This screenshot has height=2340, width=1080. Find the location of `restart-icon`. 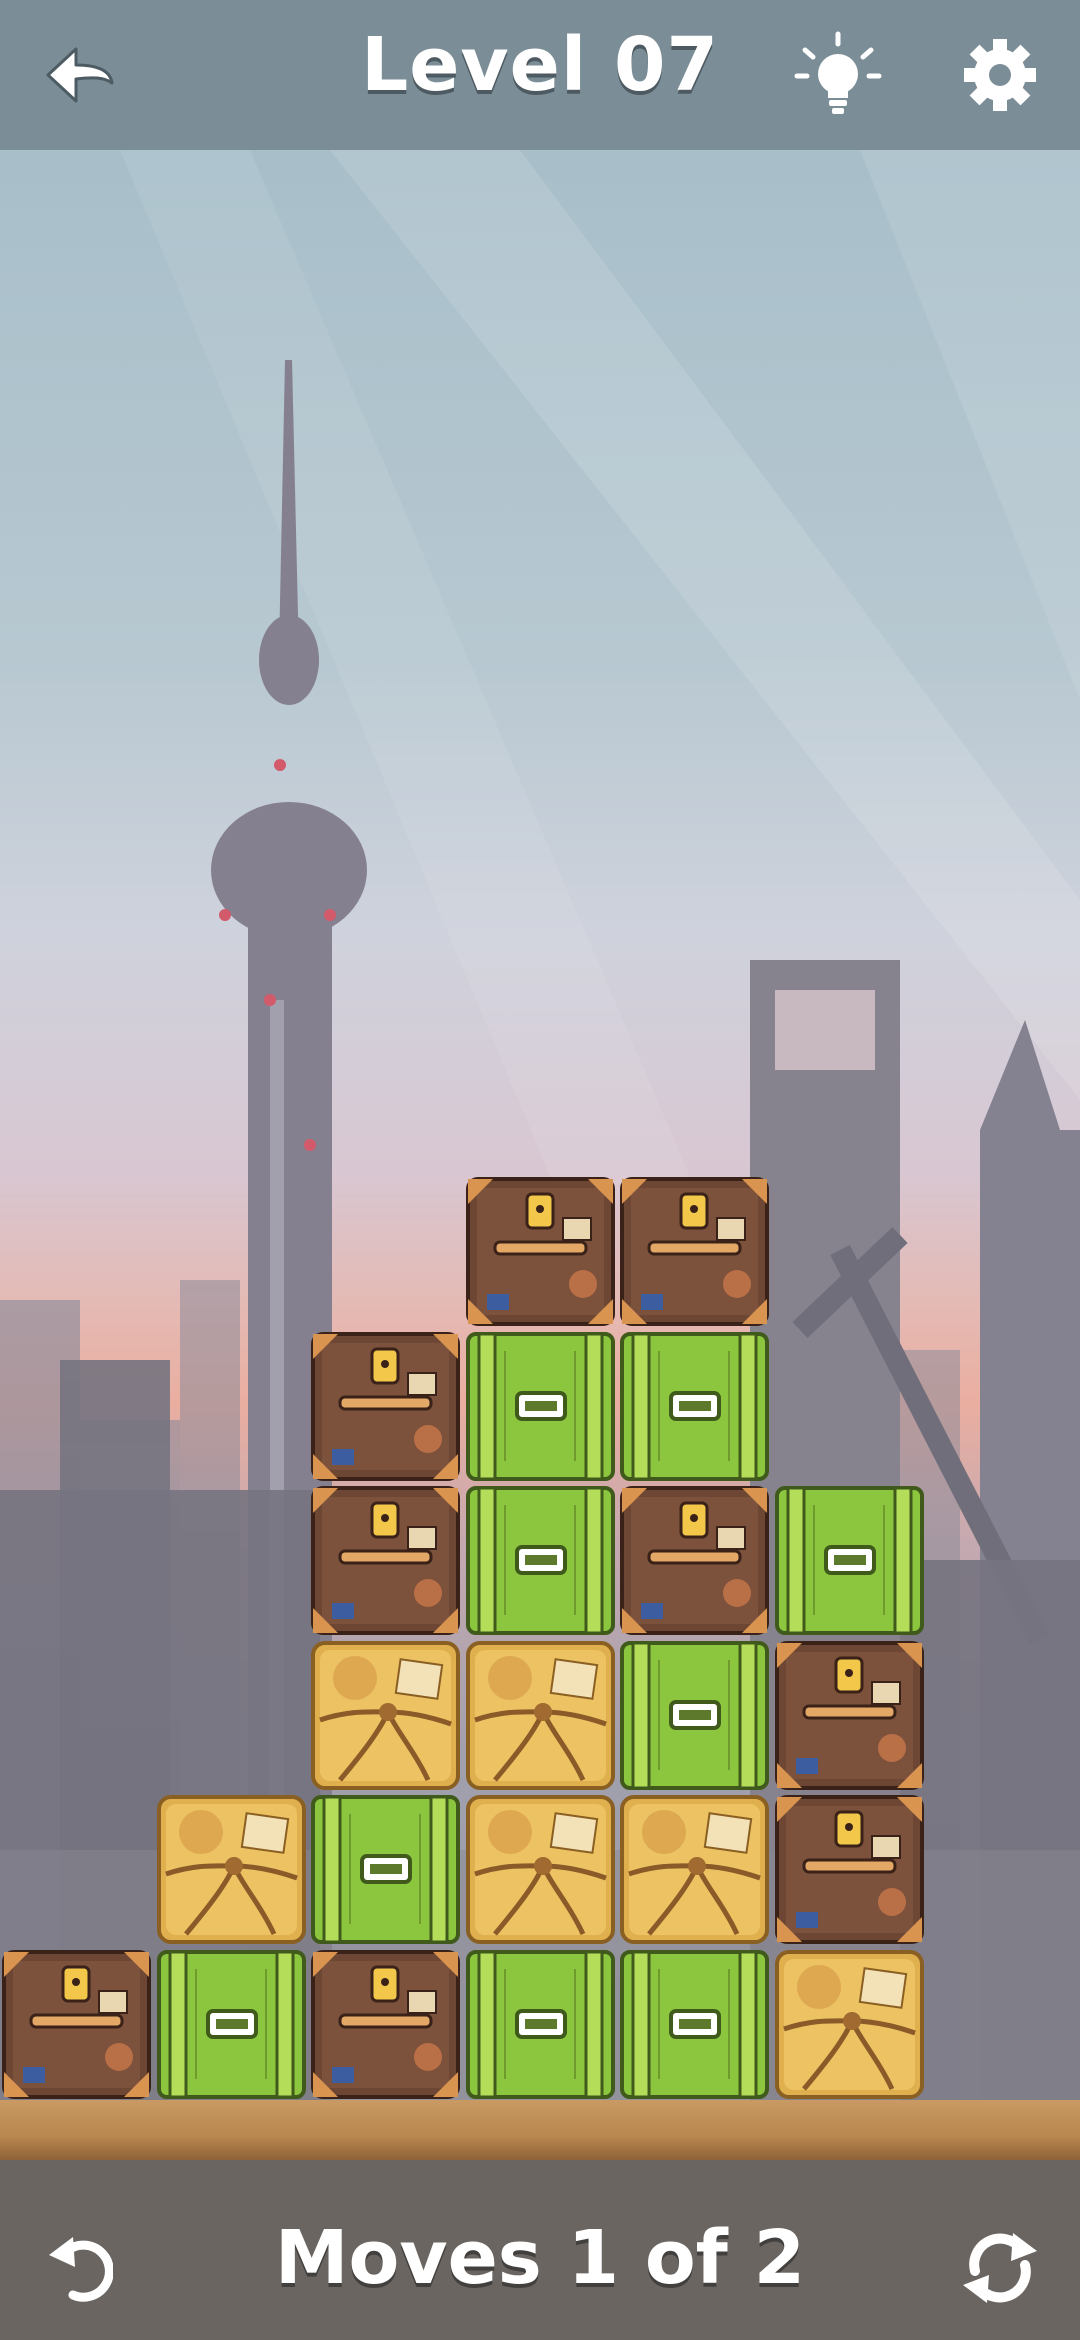

restart-icon is located at coordinates (1000, 2268).